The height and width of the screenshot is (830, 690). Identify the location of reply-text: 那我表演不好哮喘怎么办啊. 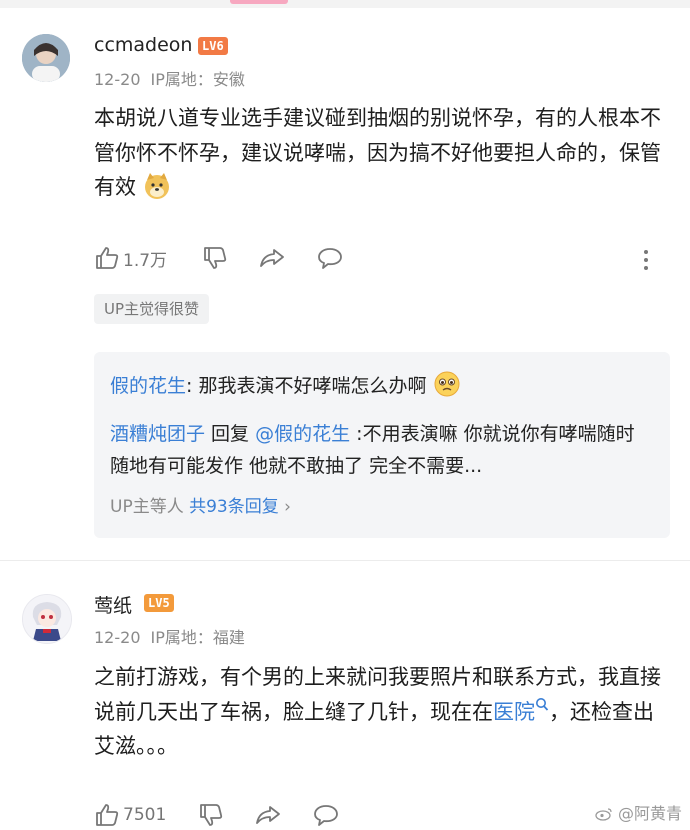
(312, 386).